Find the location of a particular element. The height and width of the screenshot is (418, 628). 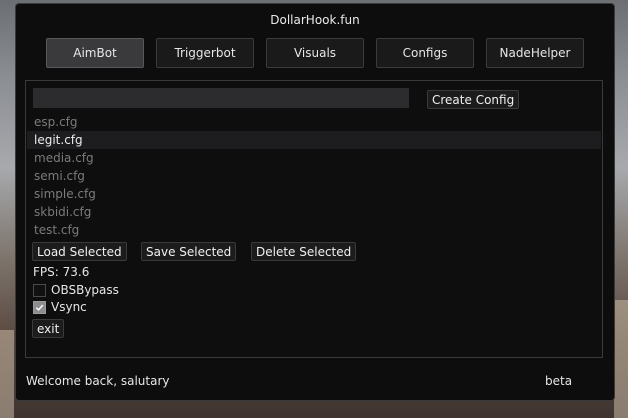

config-list-item: semi.cfg is located at coordinates (314, 176).